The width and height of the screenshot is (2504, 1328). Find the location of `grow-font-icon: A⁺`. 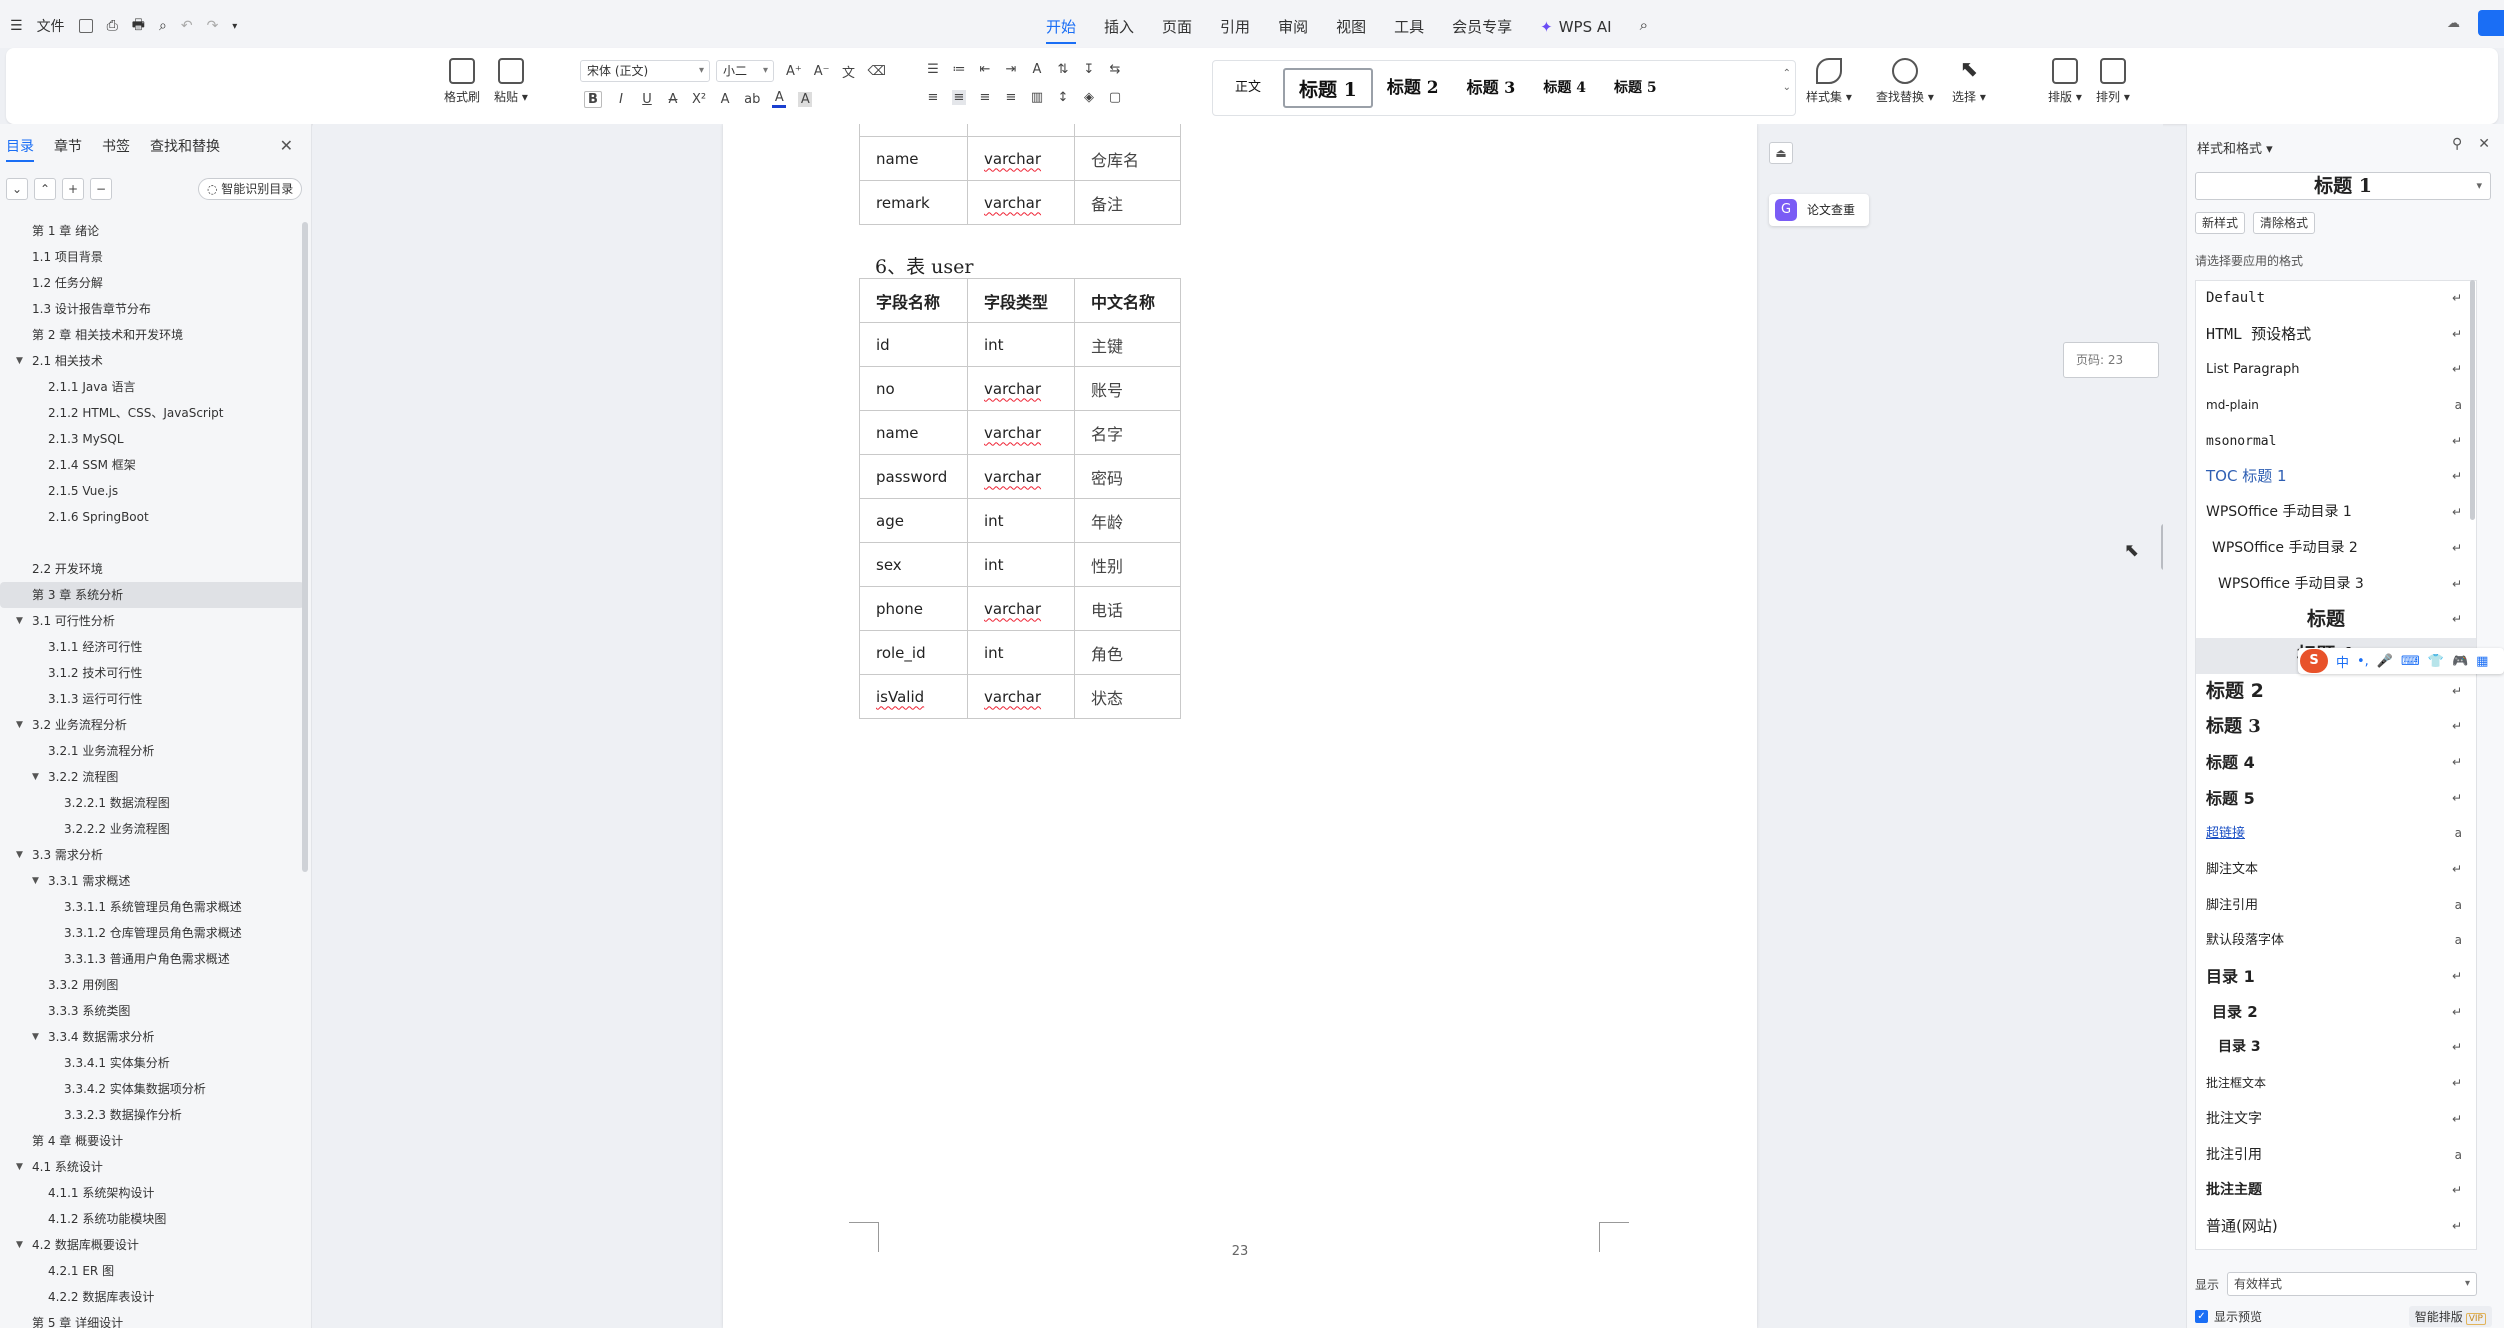

grow-font-icon: A⁺ is located at coordinates (794, 71).